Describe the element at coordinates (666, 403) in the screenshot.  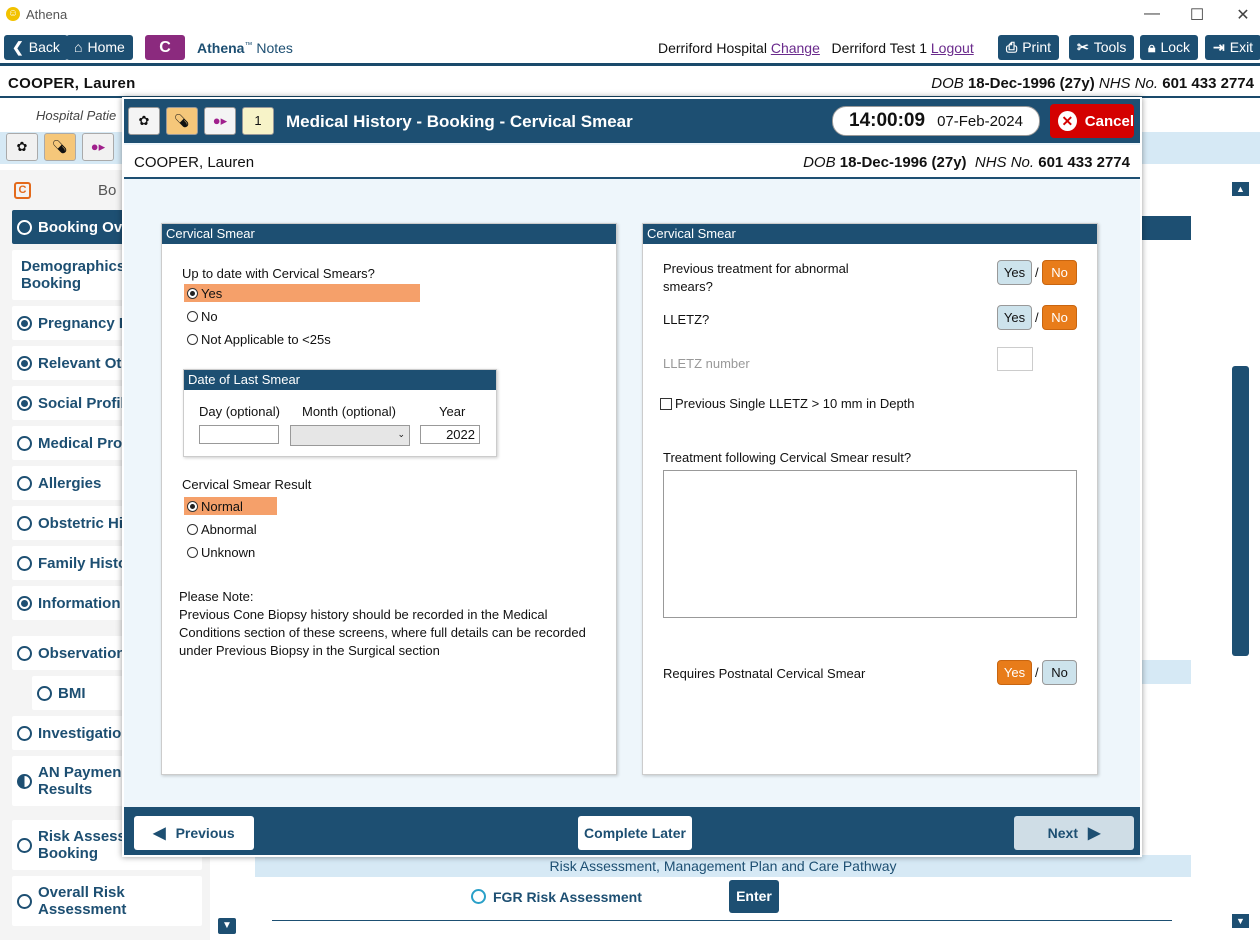
I see `checkbox-icon` at that location.